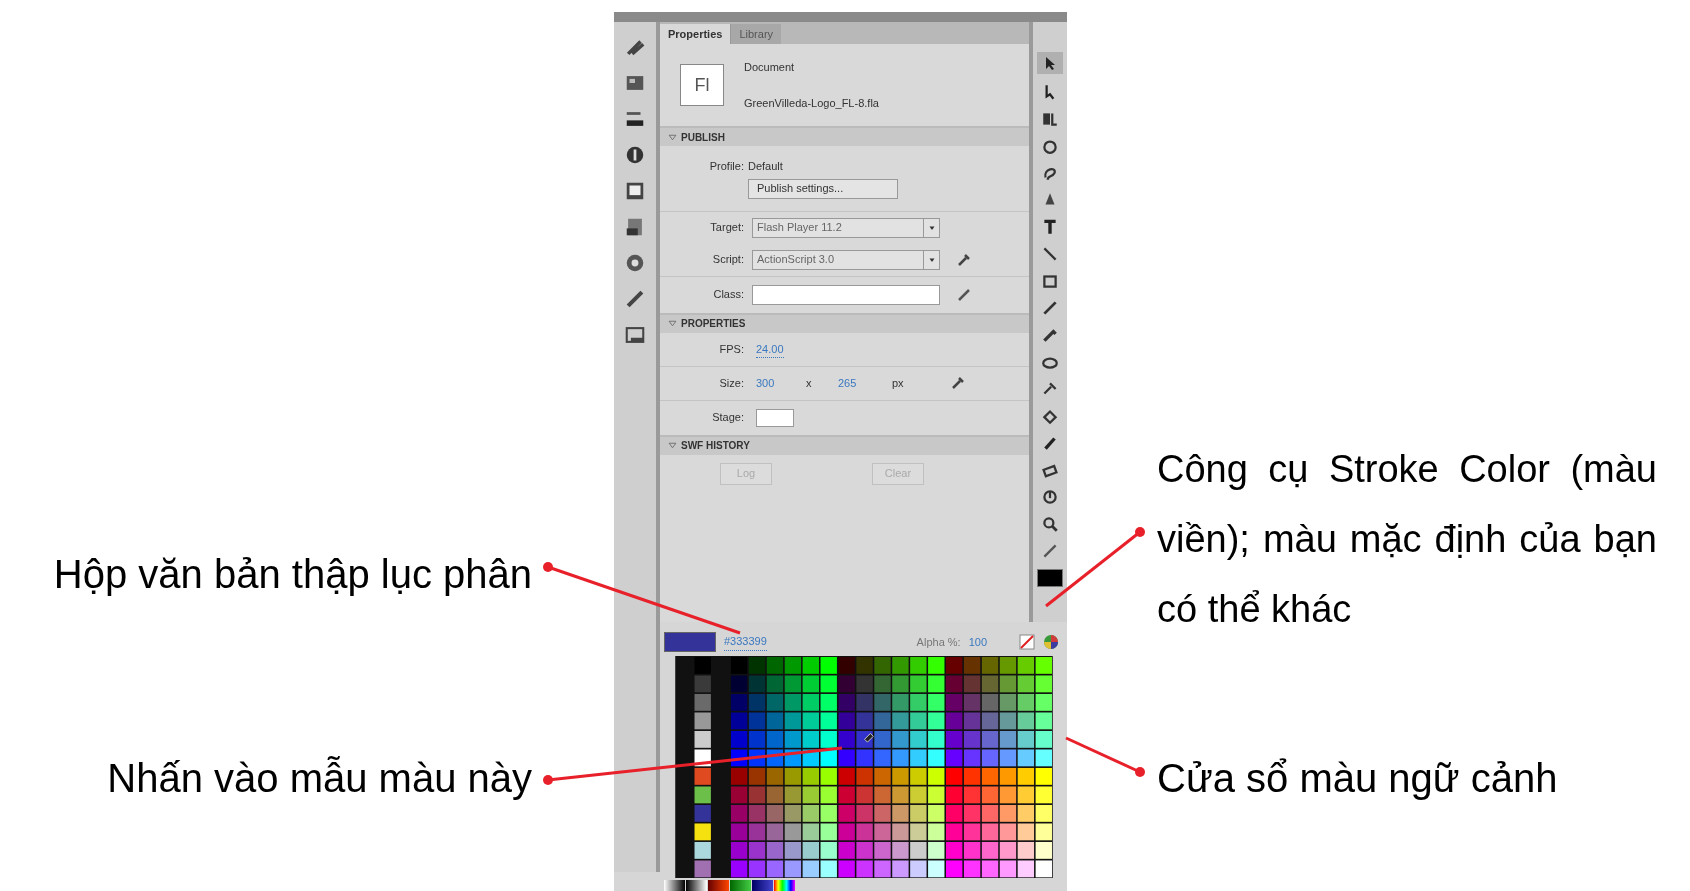  I want to click on field-label: FPS:, so click(731, 349).